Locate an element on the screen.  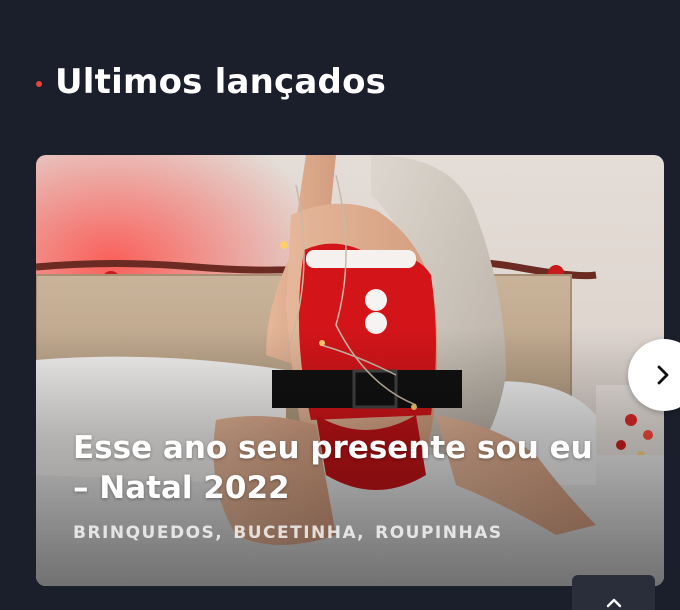
post-tags: BRINQUEDOS, BUCETINHA, ROUPINHAS is located at coordinates (288, 533).